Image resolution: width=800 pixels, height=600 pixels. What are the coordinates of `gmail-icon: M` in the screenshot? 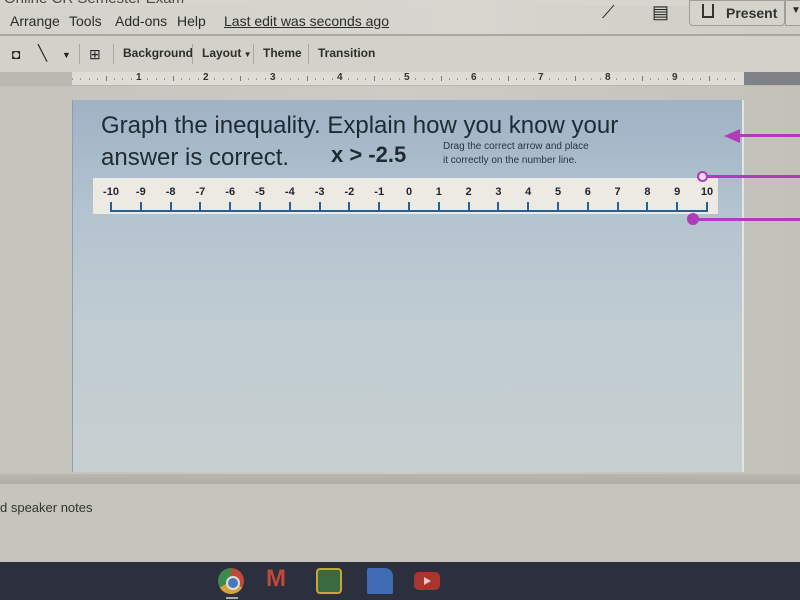 It's located at (279, 578).